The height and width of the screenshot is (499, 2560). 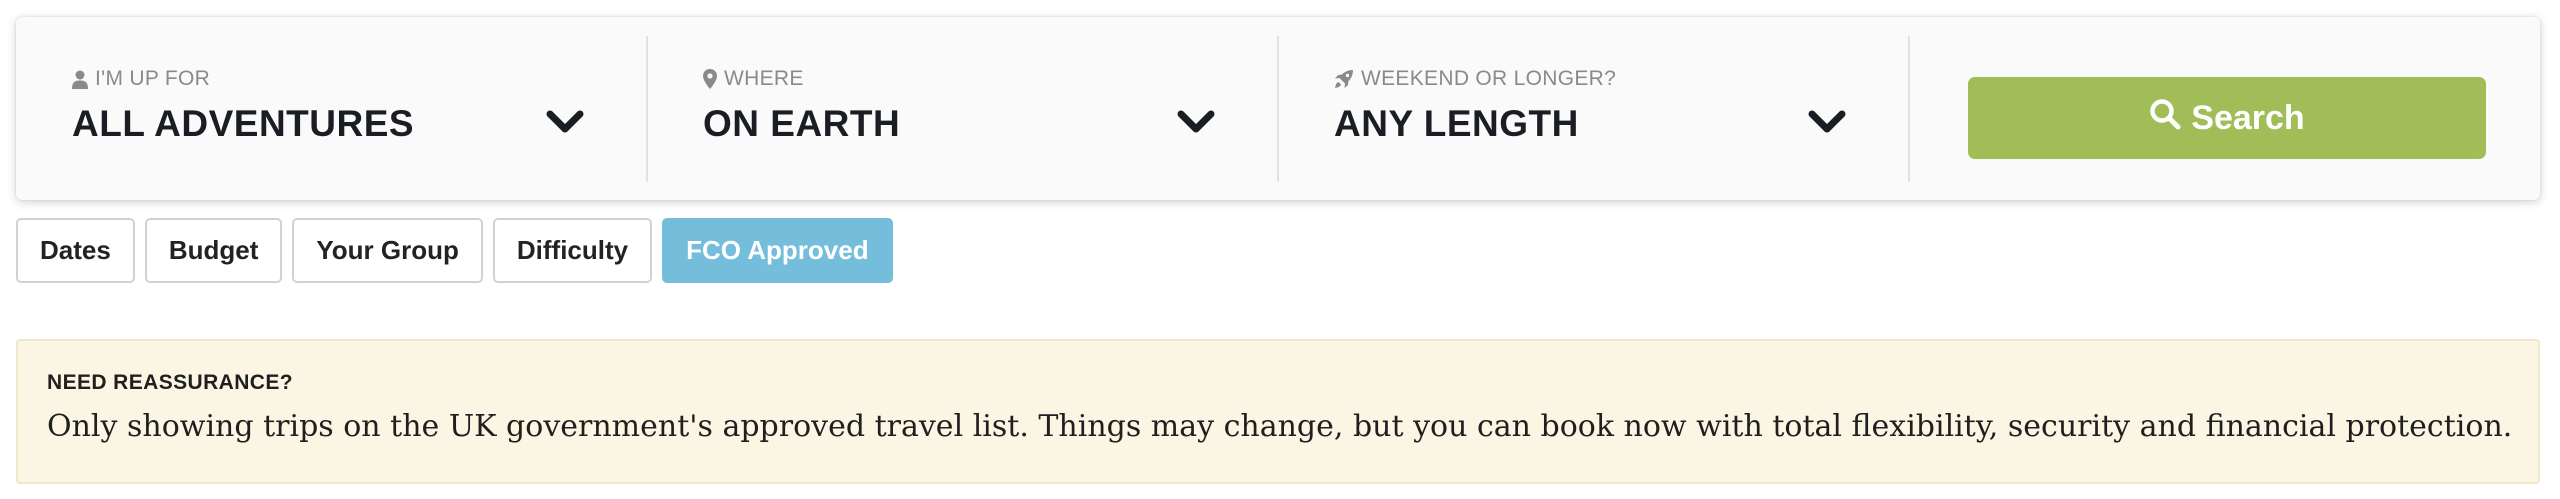 I want to click on filter-your-group-button: Your Group, so click(x=387, y=250).